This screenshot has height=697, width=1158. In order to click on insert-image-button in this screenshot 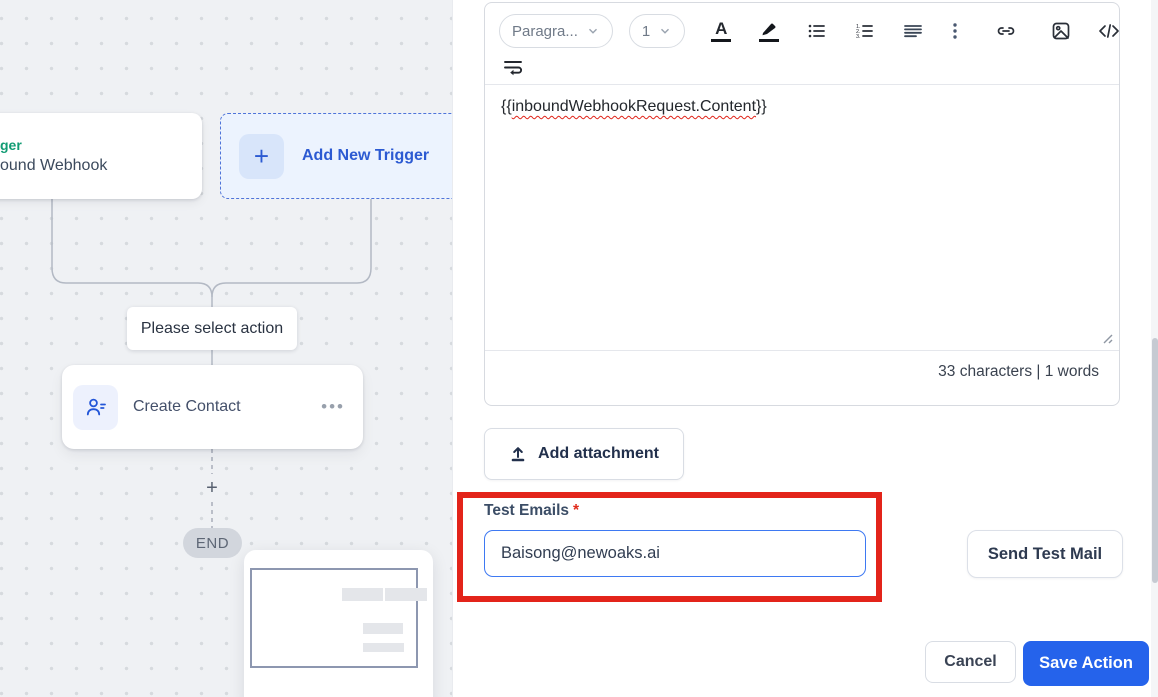, I will do `click(1061, 31)`.